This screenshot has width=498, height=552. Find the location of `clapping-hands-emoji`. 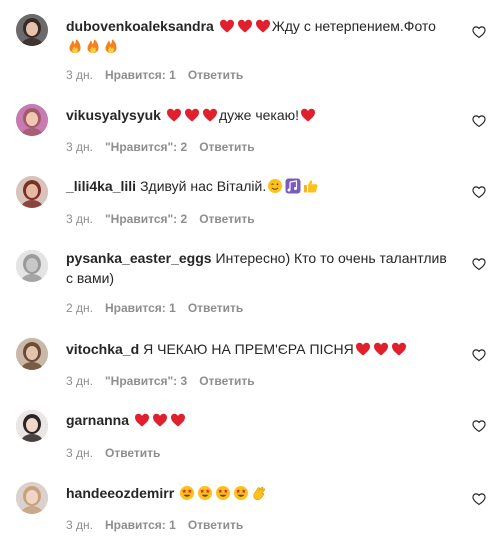

clapping-hands-emoji is located at coordinates (259, 493).